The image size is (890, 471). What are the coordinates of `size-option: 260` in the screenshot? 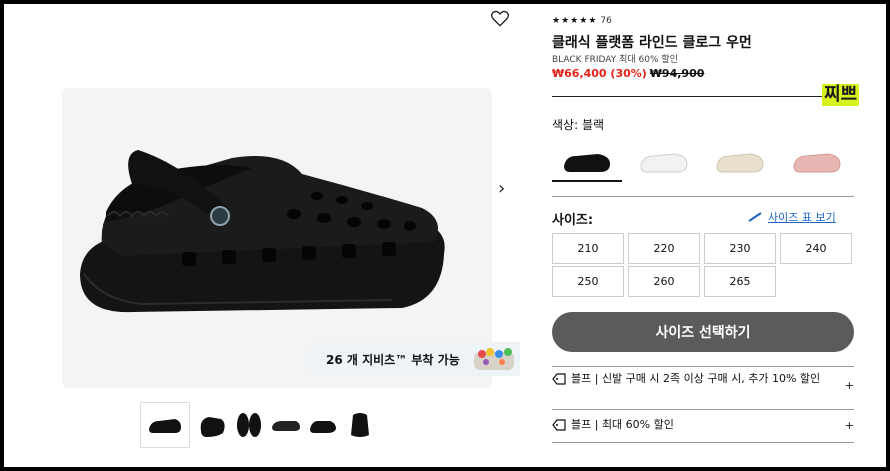 It's located at (664, 281).